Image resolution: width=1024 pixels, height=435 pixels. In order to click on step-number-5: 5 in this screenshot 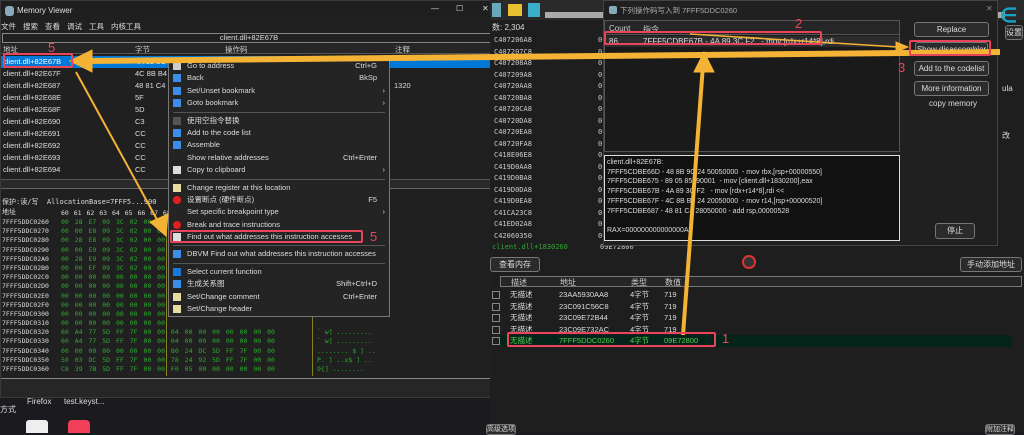, I will do `click(374, 236)`.